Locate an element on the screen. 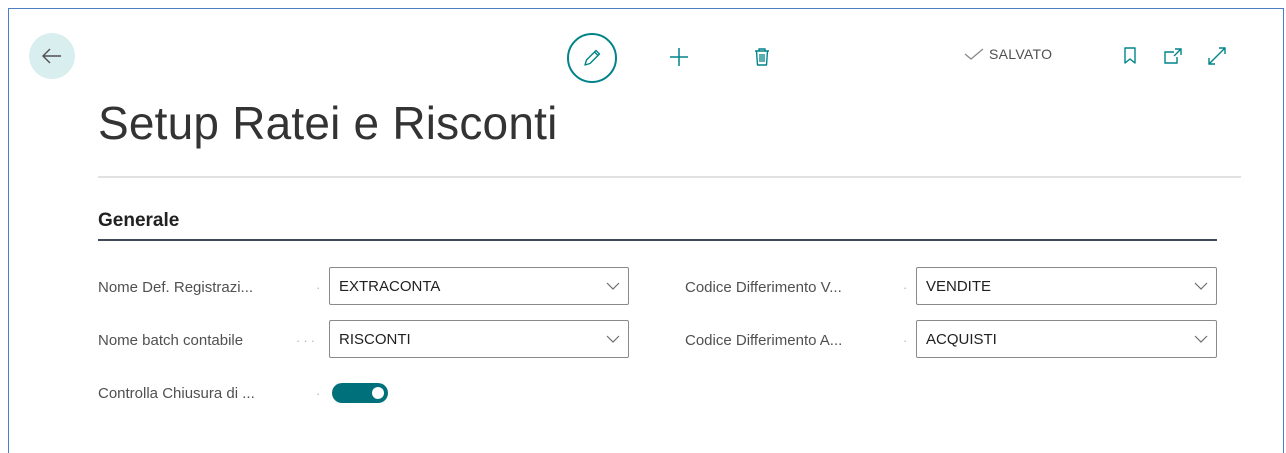 The height and width of the screenshot is (453, 1286). codice-differimento-acquisti-value: ACQUISTI is located at coordinates (961, 339).